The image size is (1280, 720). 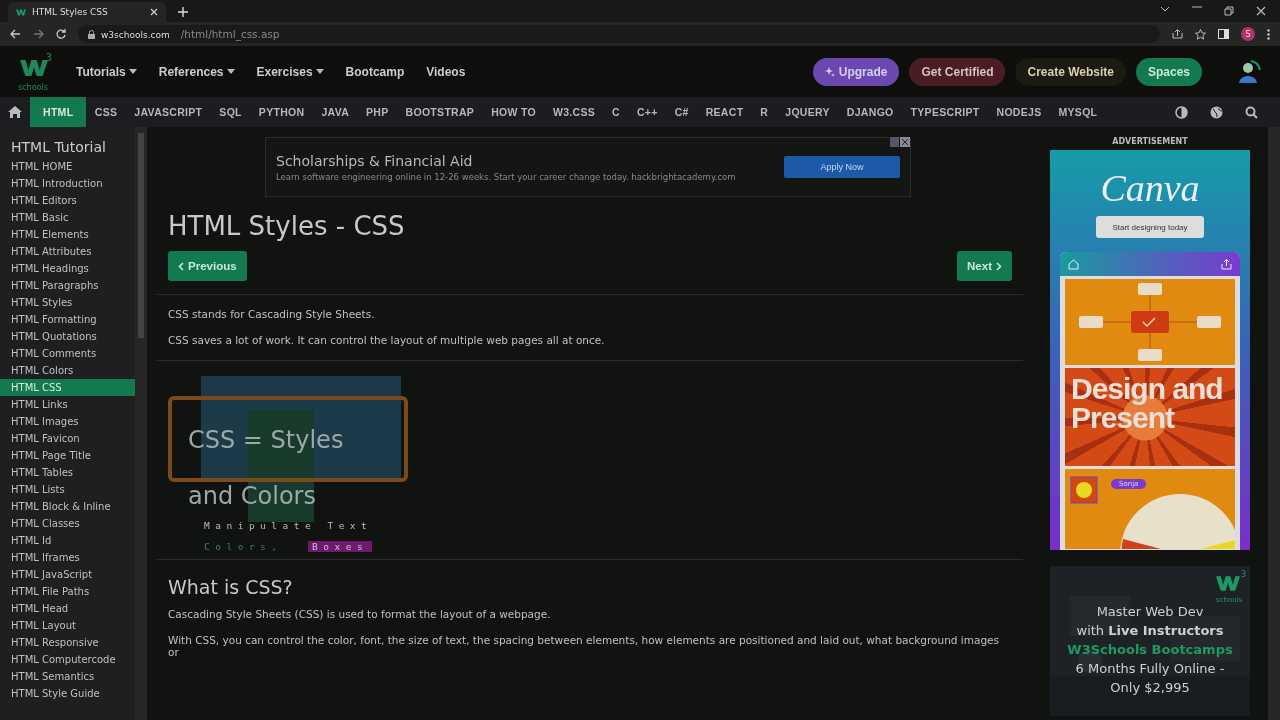 I want to click on start-designing-button: Start designing today, so click(x=1150, y=227).